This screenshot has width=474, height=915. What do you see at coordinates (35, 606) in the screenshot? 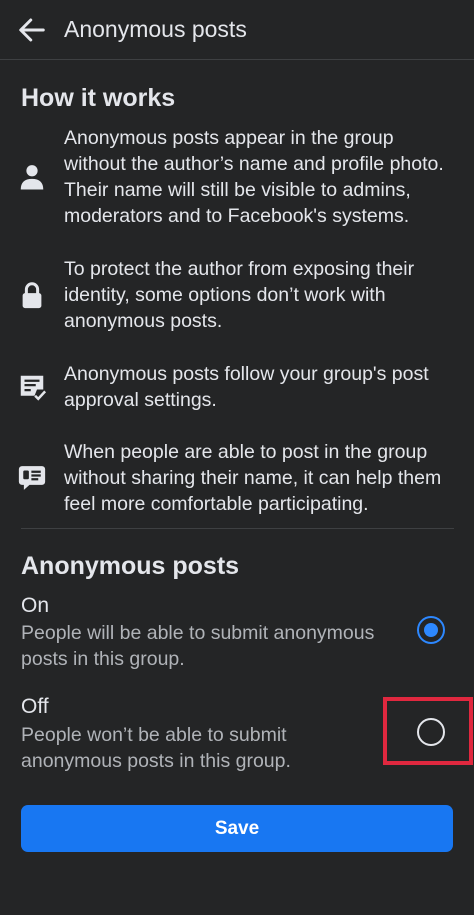
I see `option-on-label: On` at bounding box center [35, 606].